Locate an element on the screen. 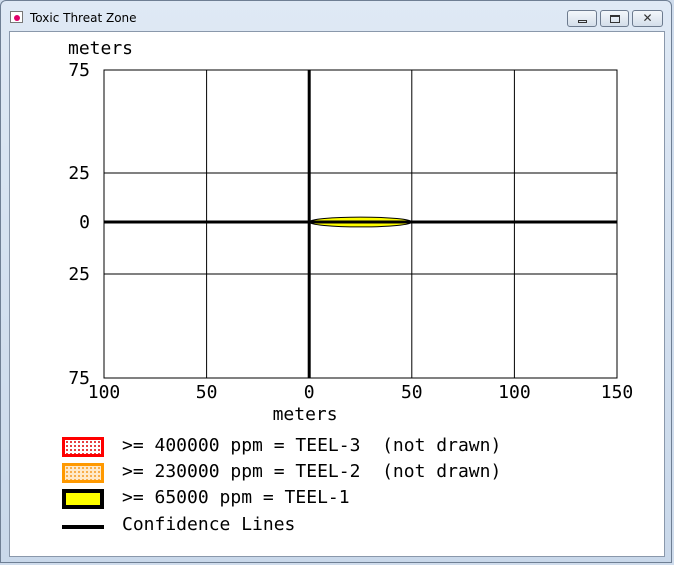 Image resolution: width=674 pixels, height=565 pixels. close-icon: ✕ is located at coordinates (647, 18).